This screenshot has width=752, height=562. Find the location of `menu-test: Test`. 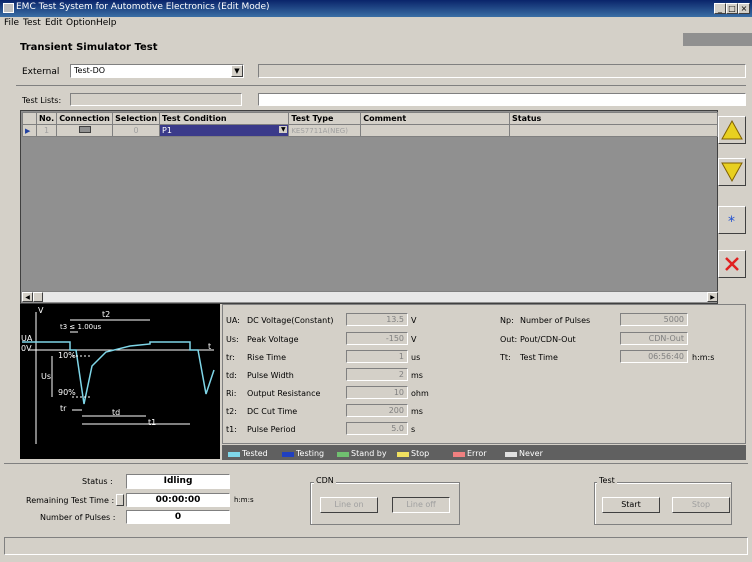

menu-test: Test is located at coordinates (32, 23).